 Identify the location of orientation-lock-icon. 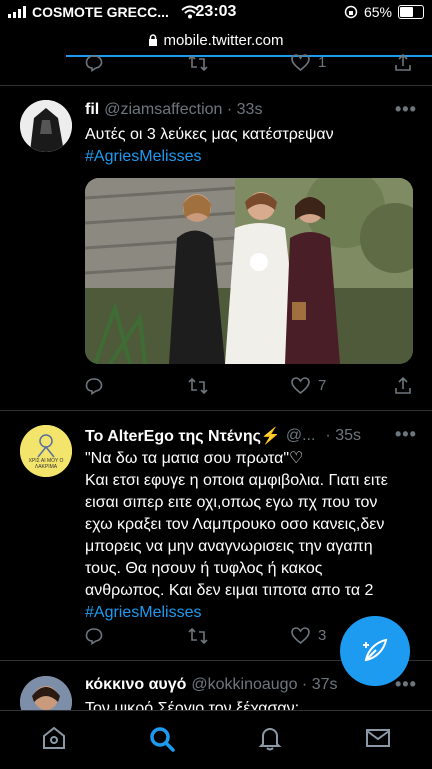
(351, 12).